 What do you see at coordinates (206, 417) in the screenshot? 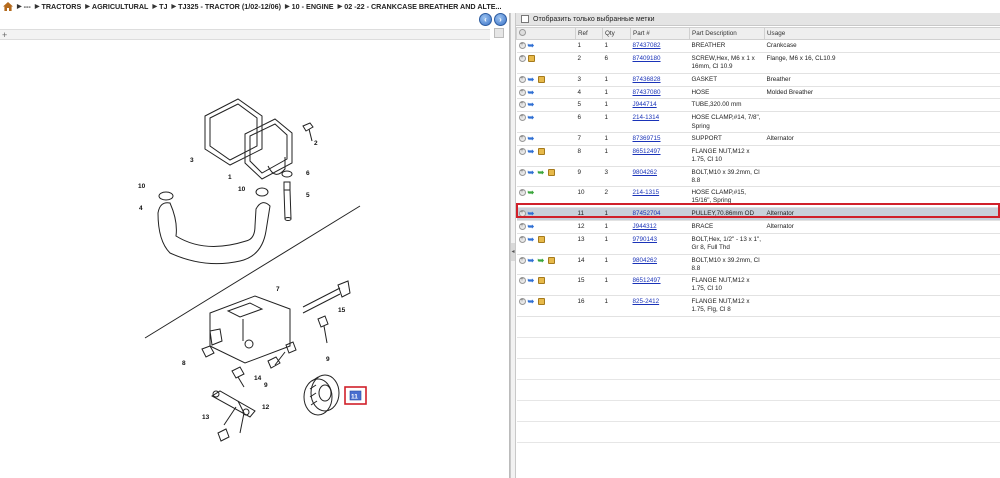
I see `callout-13: 13` at bounding box center [206, 417].